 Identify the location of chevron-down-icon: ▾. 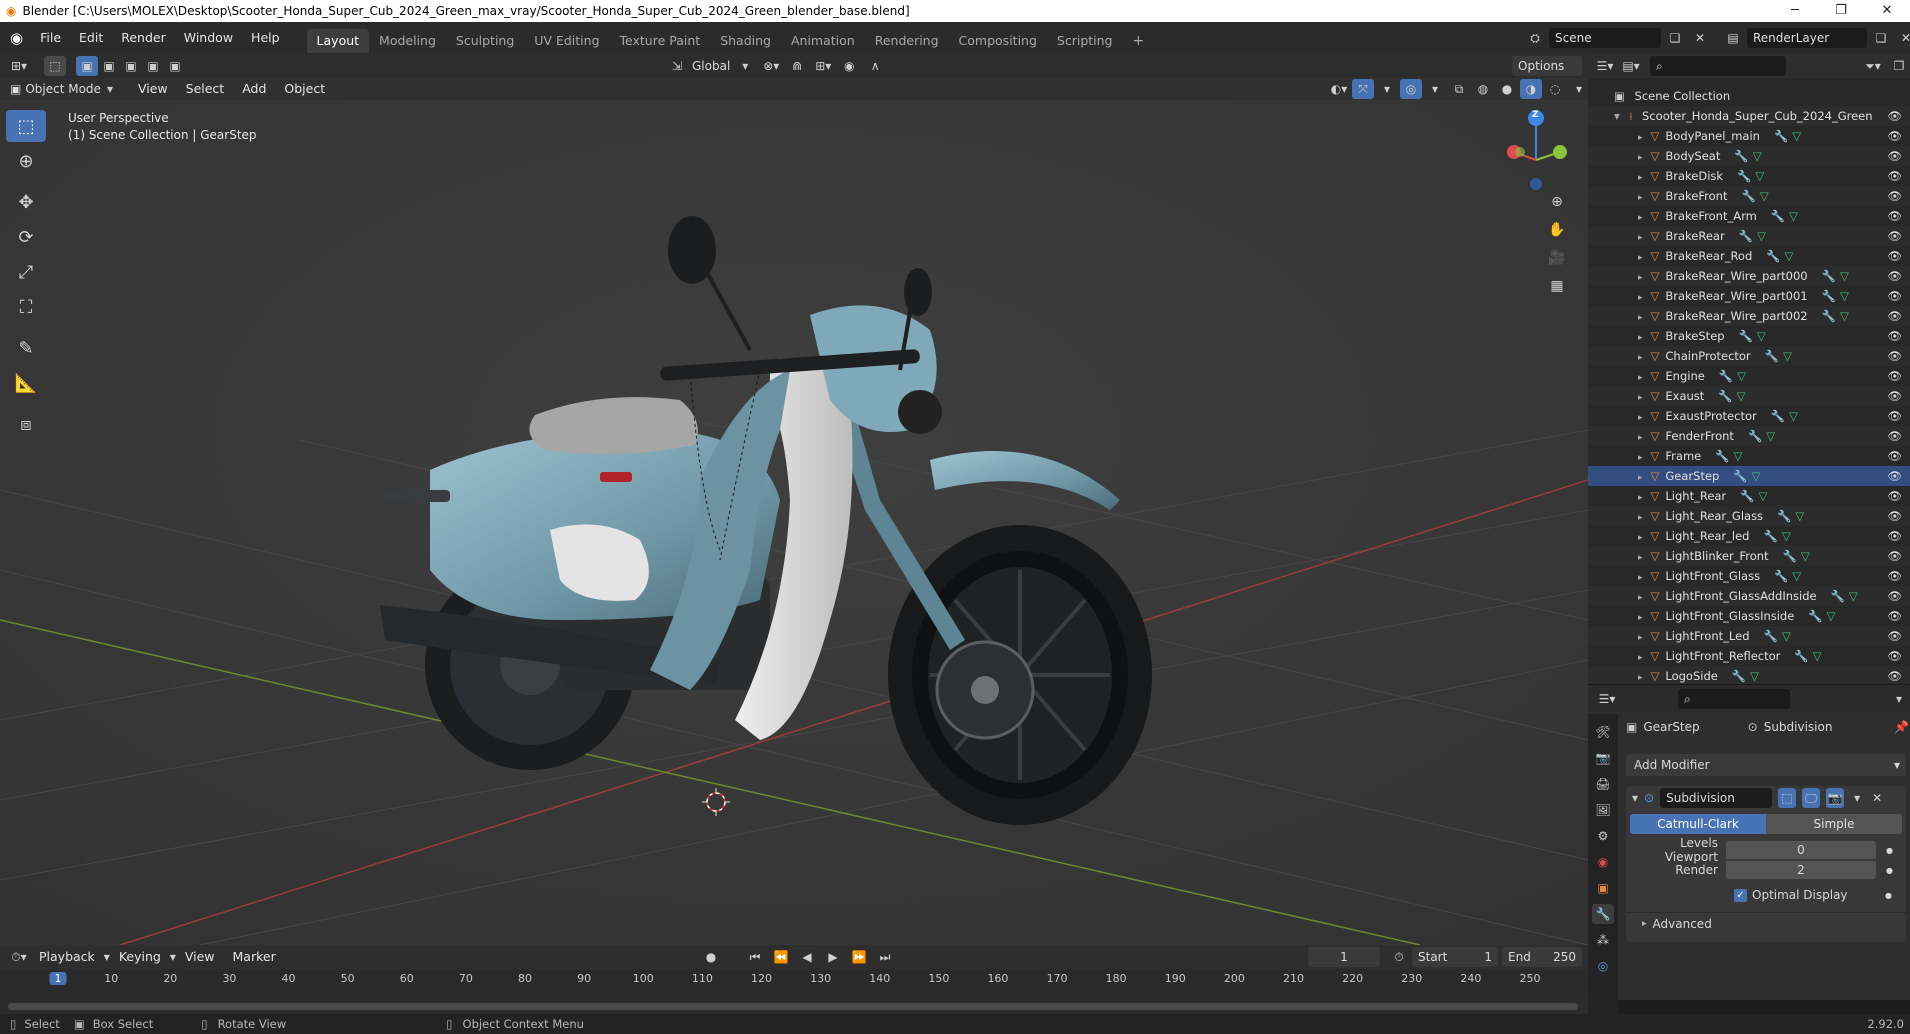
(1857, 798).